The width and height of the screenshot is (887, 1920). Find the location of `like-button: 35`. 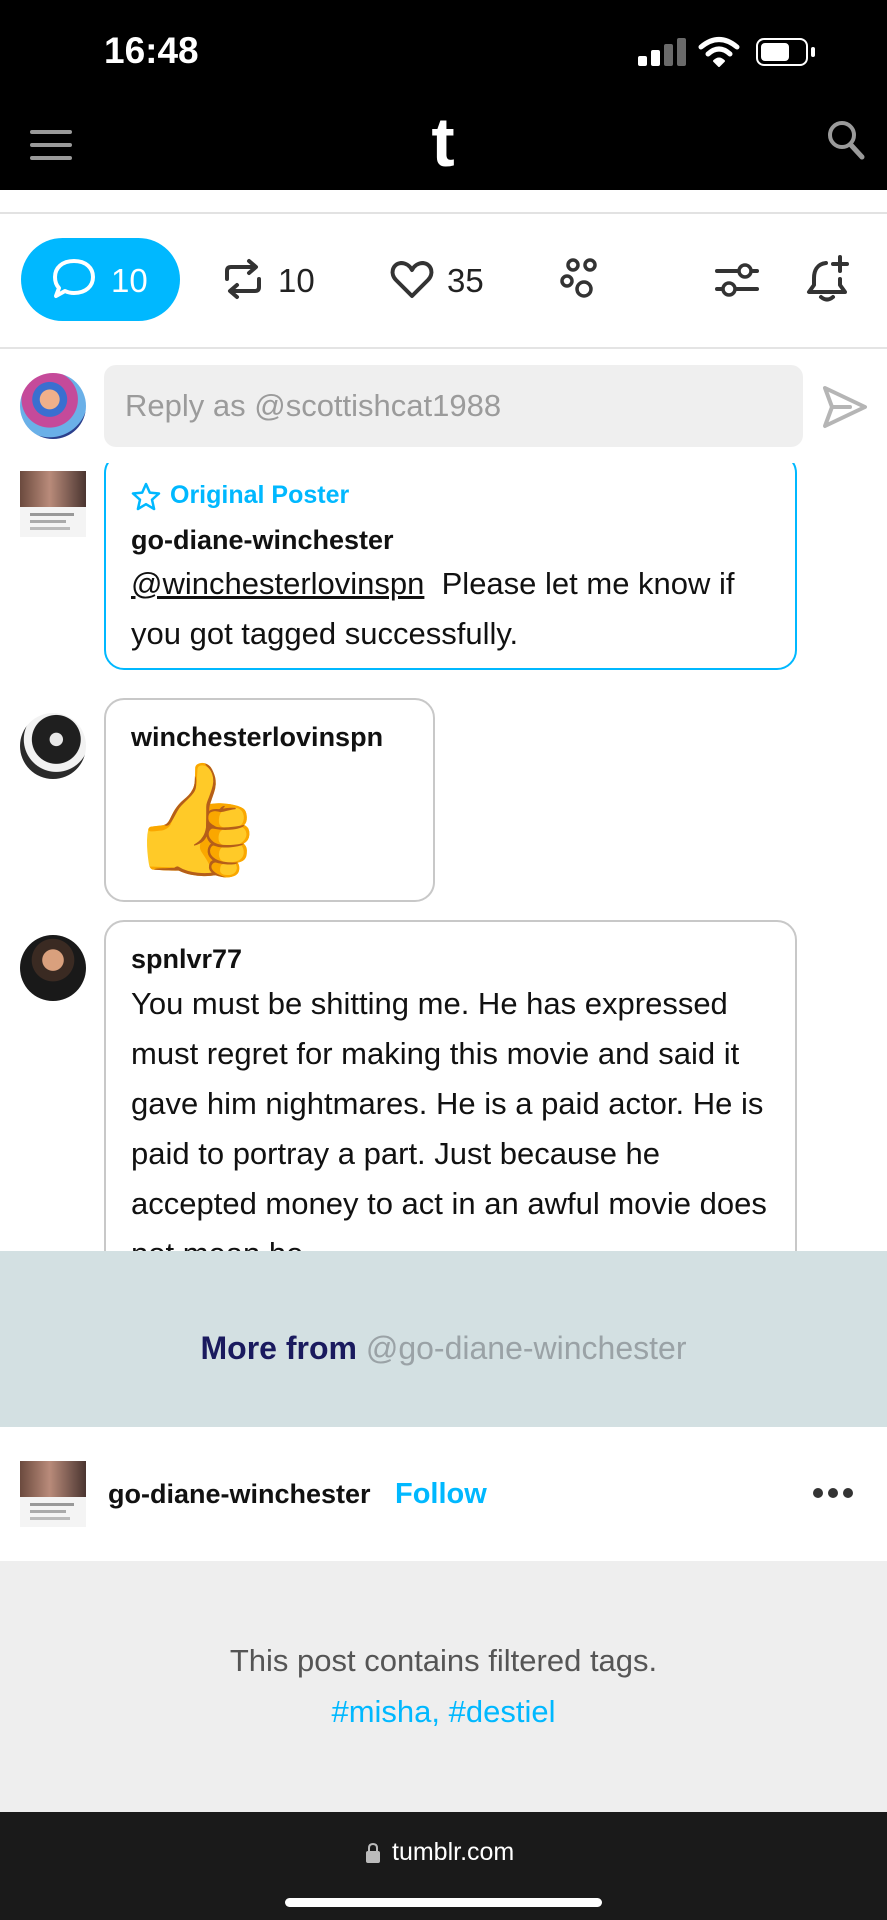

like-button: 35 is located at coordinates (442, 280).